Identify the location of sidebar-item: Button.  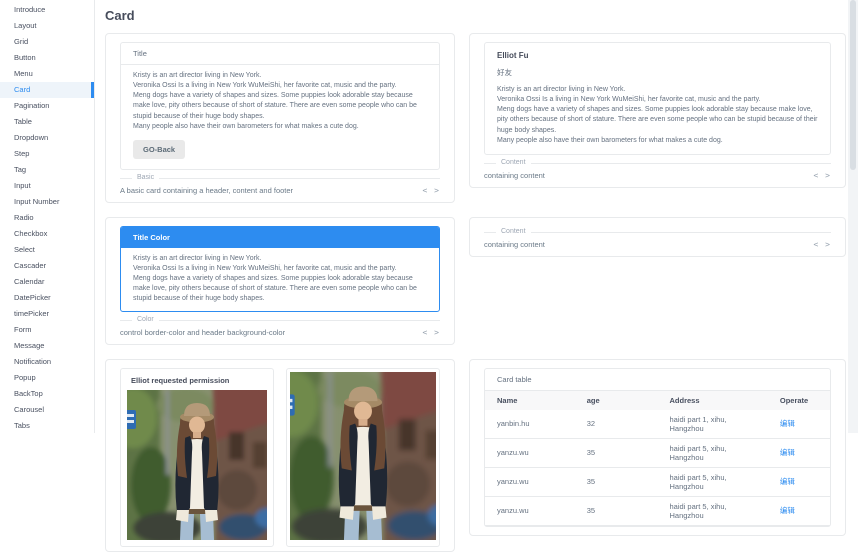
(47, 58).